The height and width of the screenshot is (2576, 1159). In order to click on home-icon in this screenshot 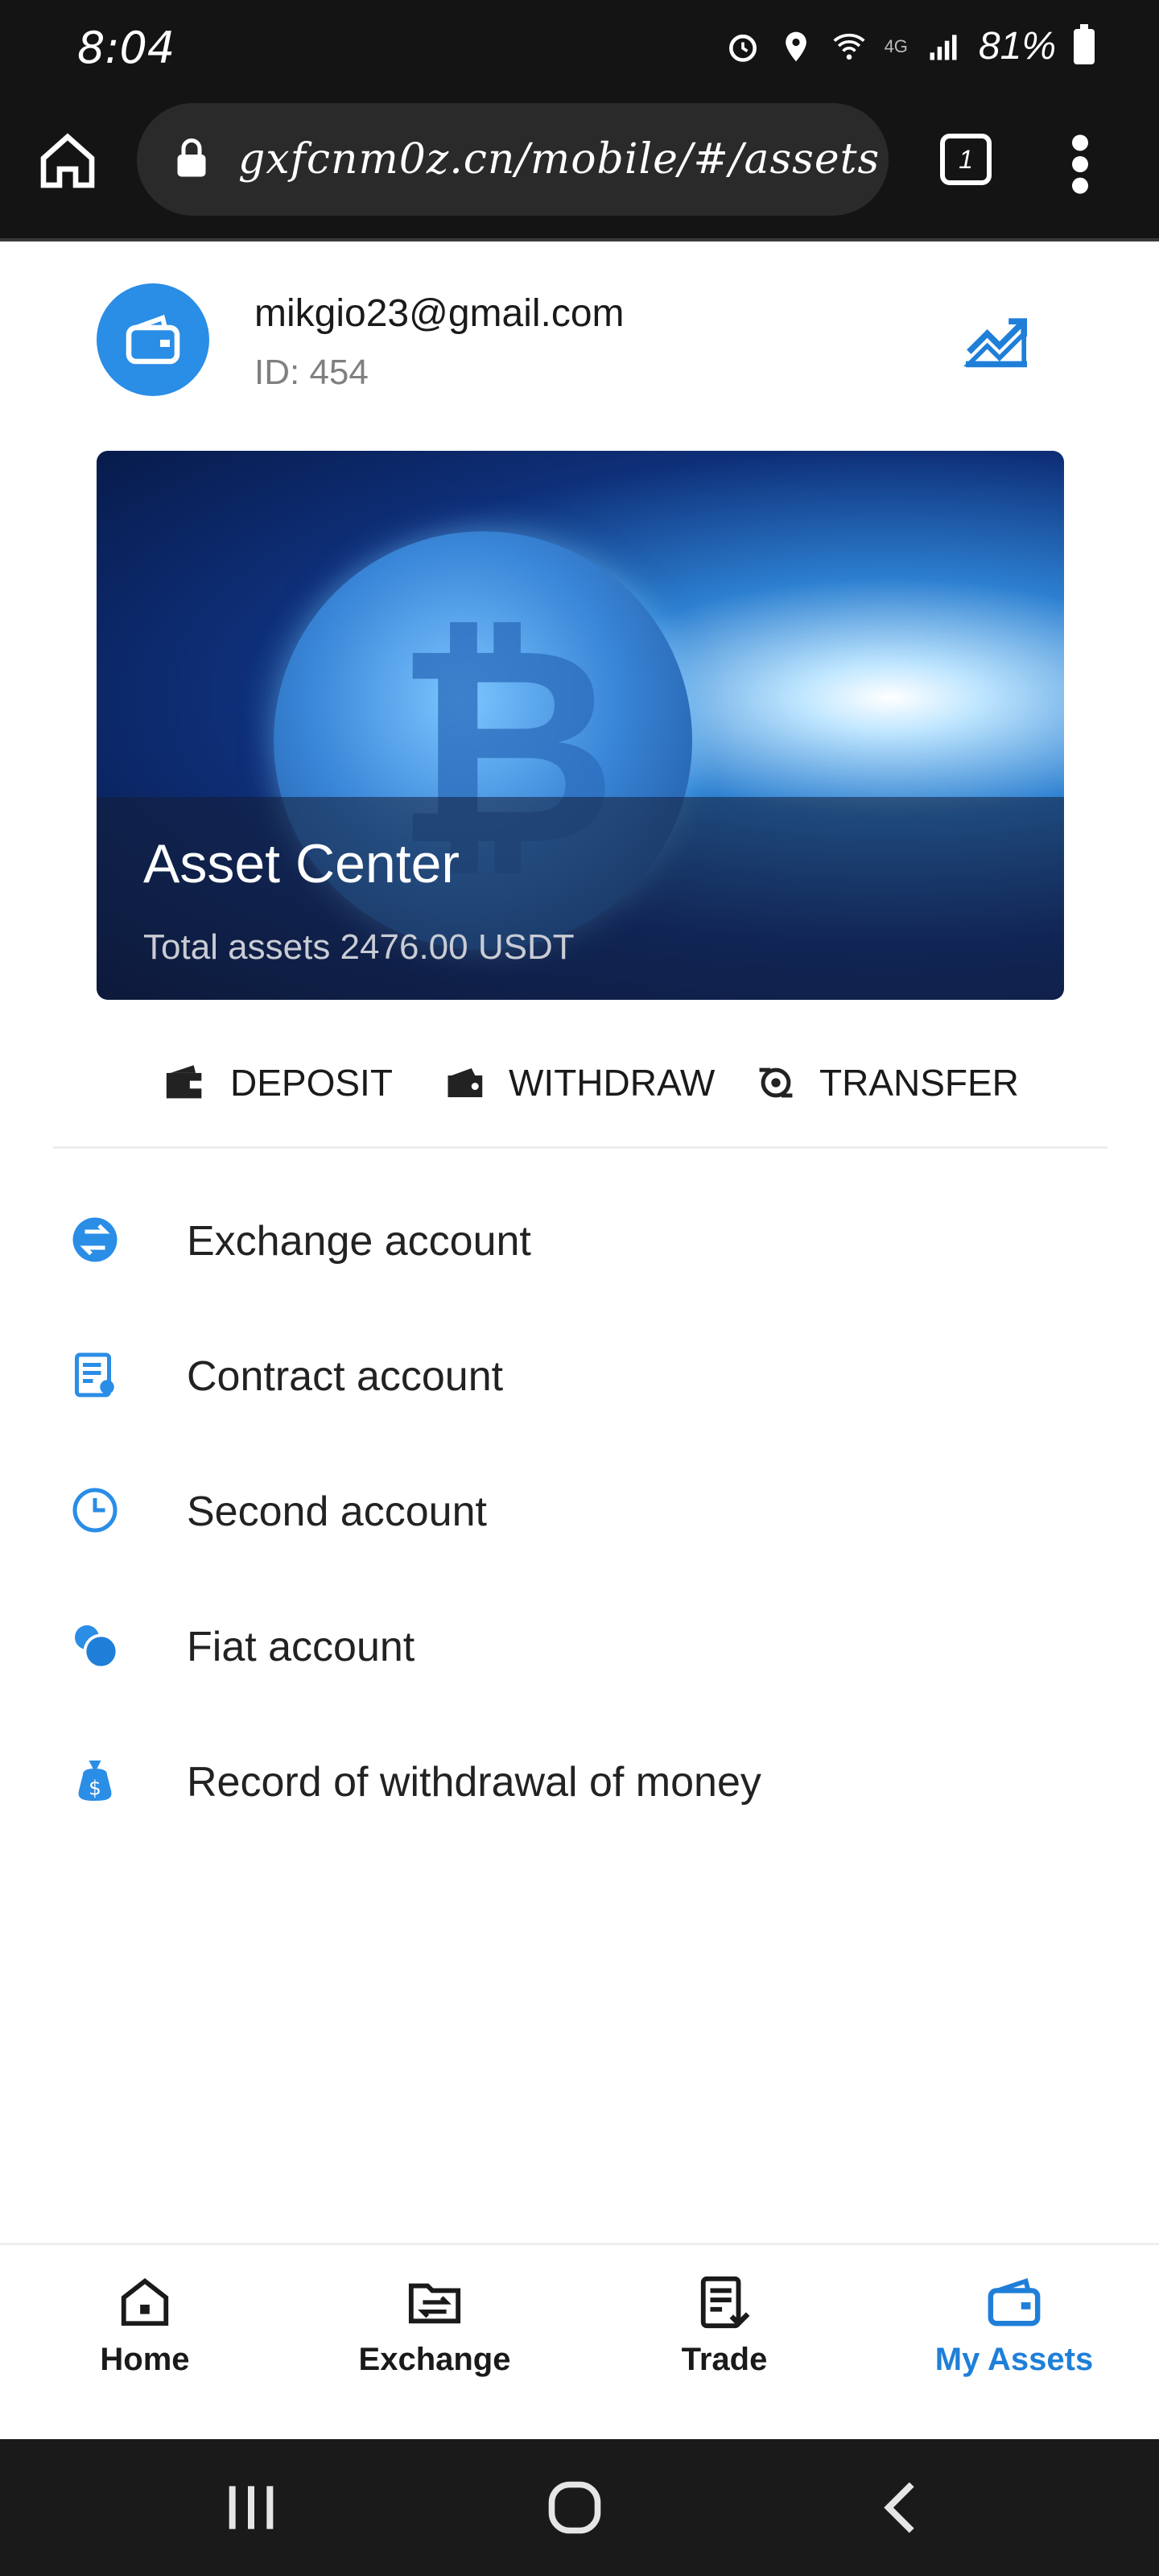, I will do `click(145, 2302)`.